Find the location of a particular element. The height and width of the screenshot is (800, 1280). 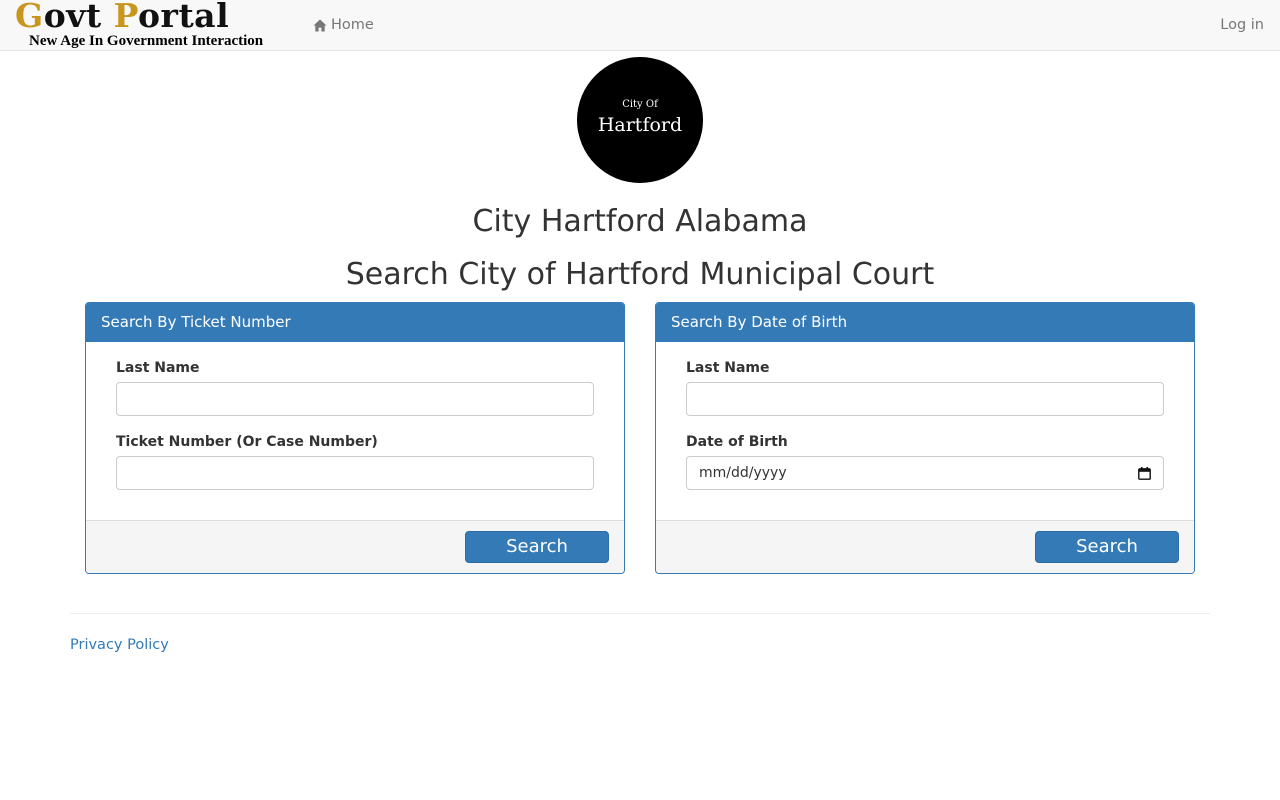

ticket-number-label: Ticket Number (Or Case Number) is located at coordinates (247, 442).